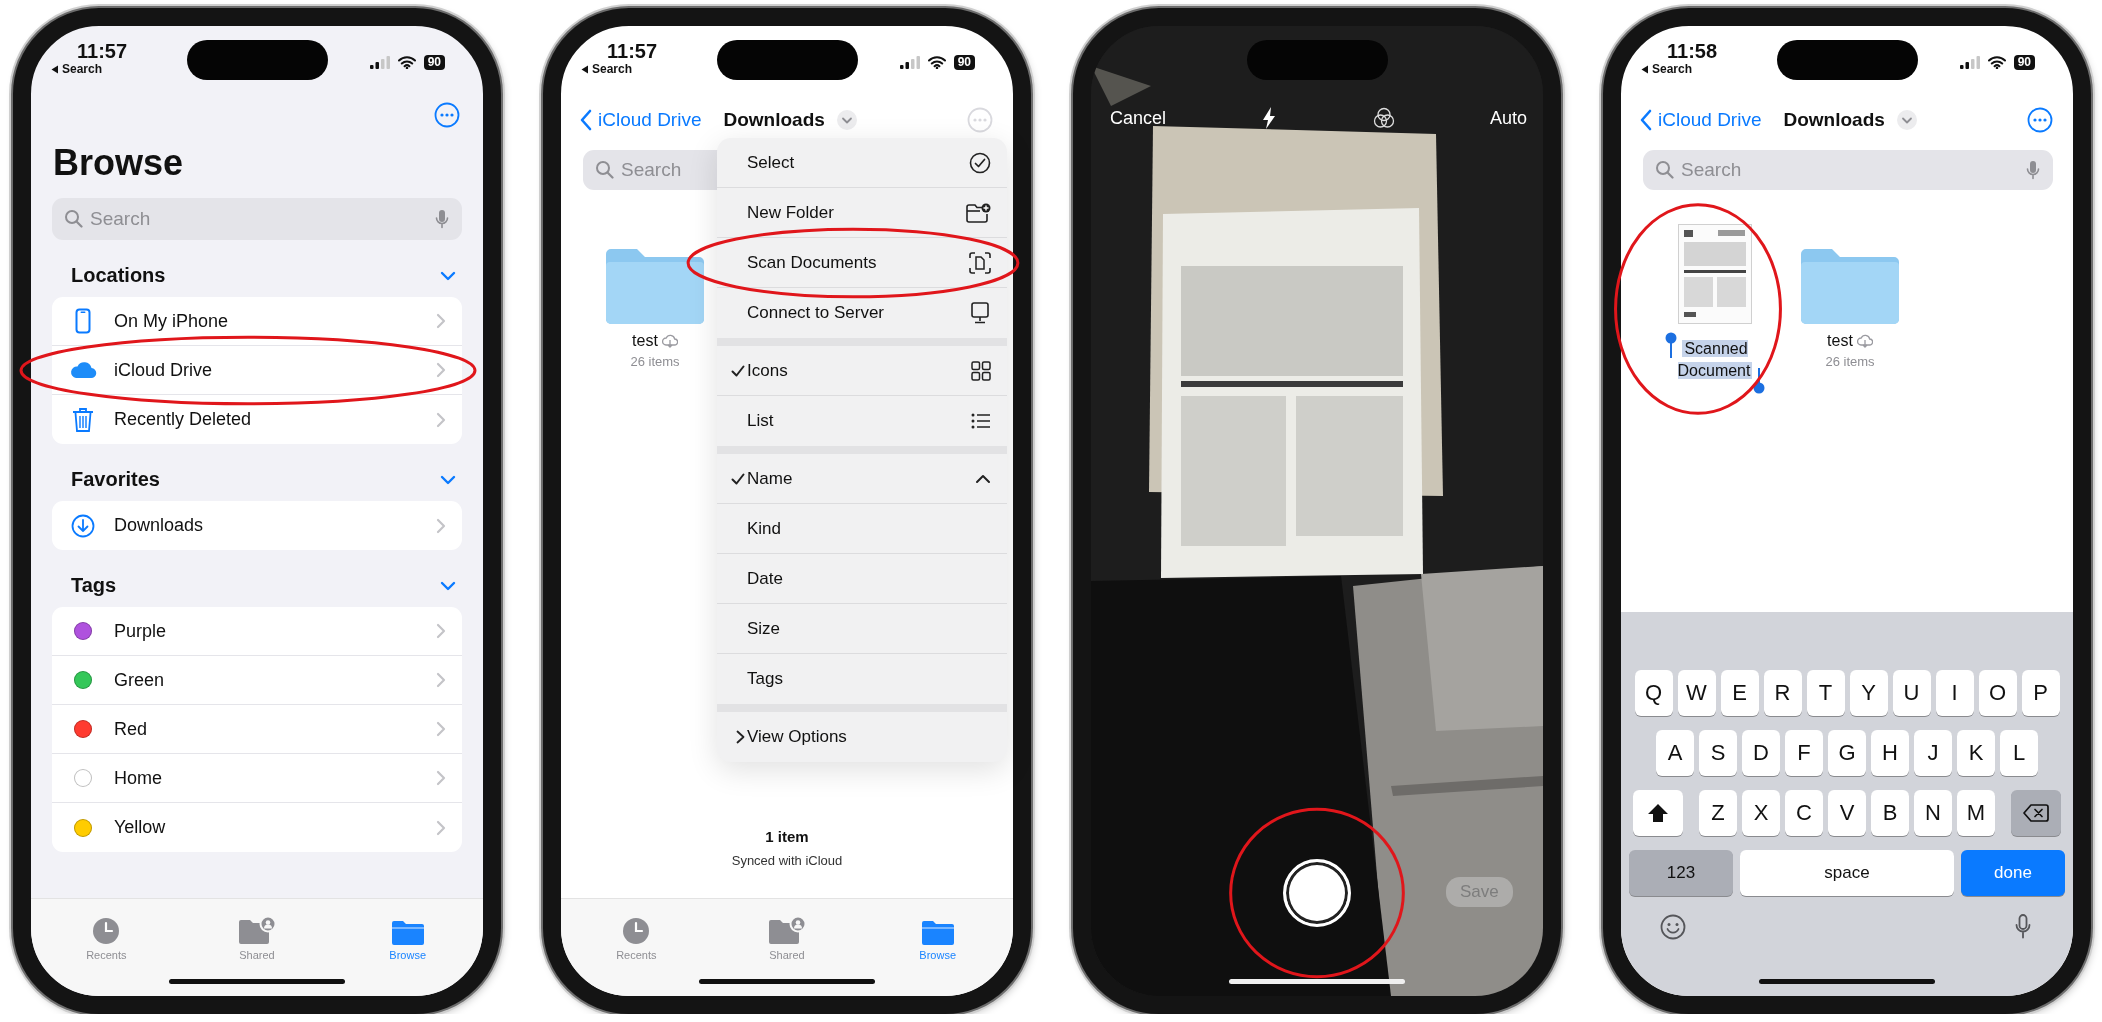  Describe the element at coordinates (862, 579) in the screenshot. I see `menu-item: Date` at that location.